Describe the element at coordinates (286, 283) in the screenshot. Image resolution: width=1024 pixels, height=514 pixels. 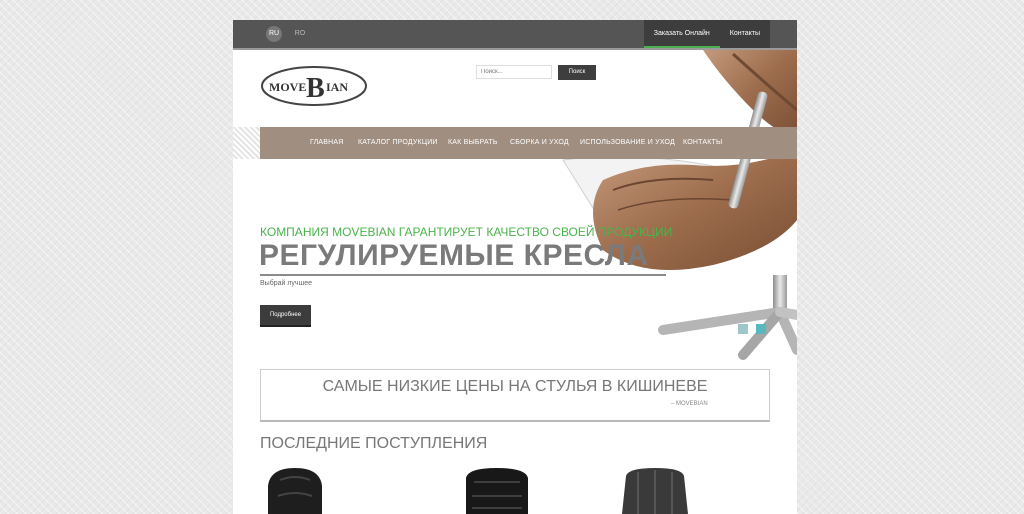
I see `hero-subtitle: Выбрай лучшее` at that location.